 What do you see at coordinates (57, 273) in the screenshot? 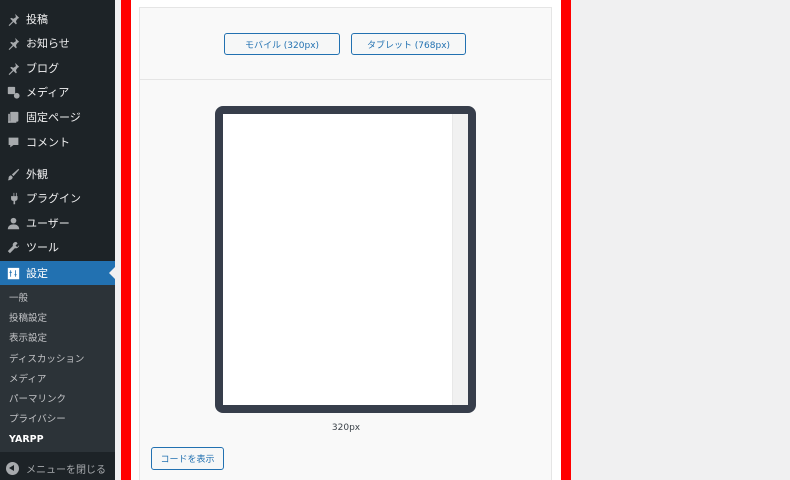
I see `sidebar-item-settings: 設定` at bounding box center [57, 273].